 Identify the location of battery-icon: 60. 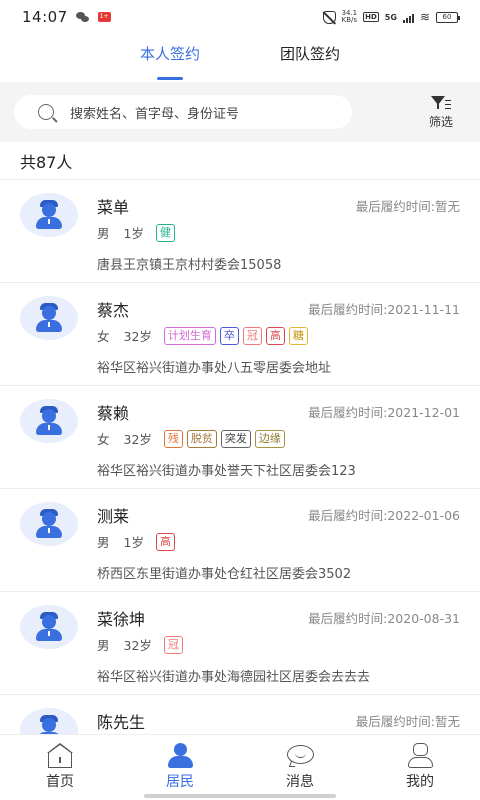
(448, 17).